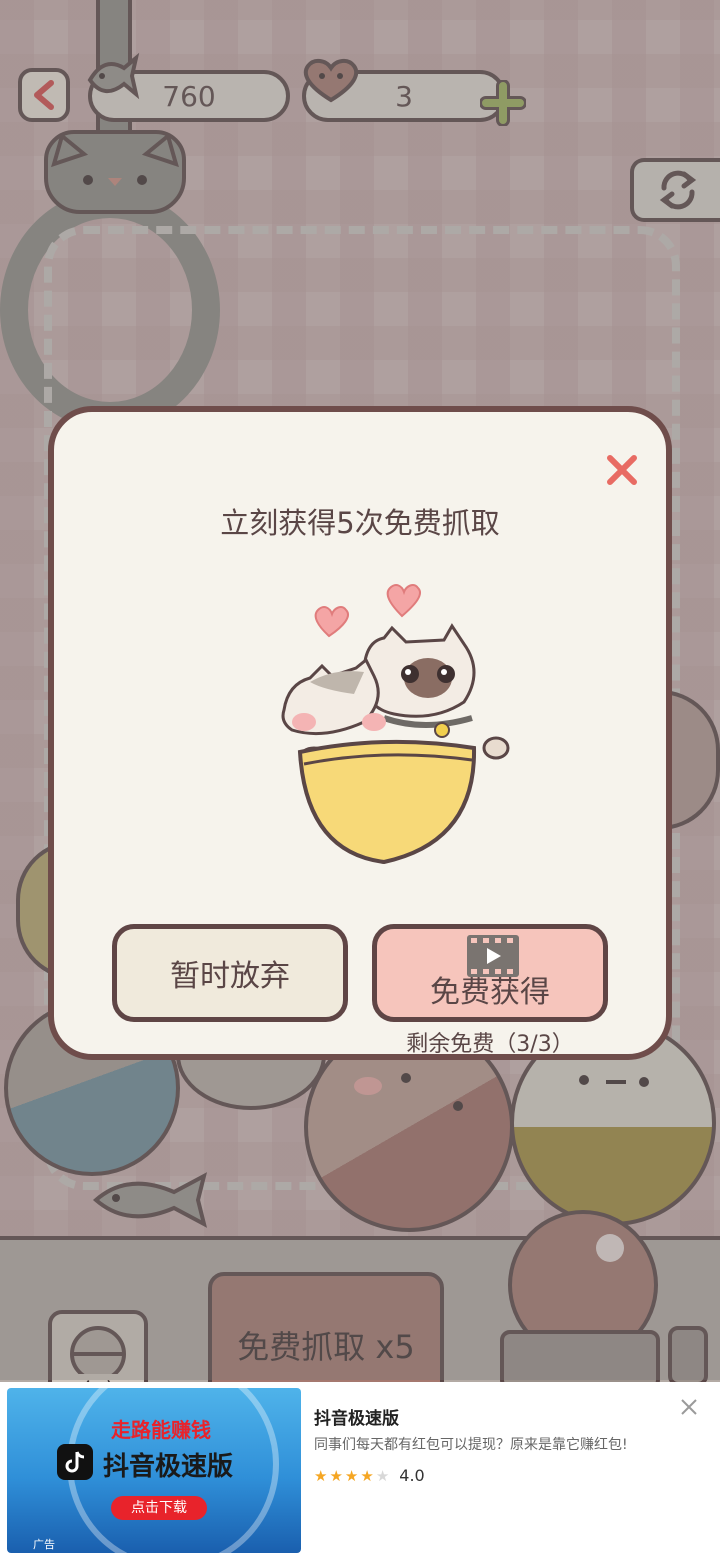 Image resolution: width=720 pixels, height=1560 pixels. Describe the element at coordinates (622, 470) in the screenshot. I see `close-icon` at that location.